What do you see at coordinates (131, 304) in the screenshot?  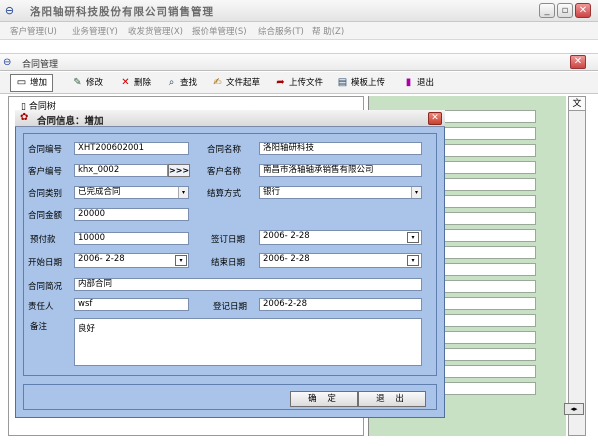 I see `owner-field: wsf` at bounding box center [131, 304].